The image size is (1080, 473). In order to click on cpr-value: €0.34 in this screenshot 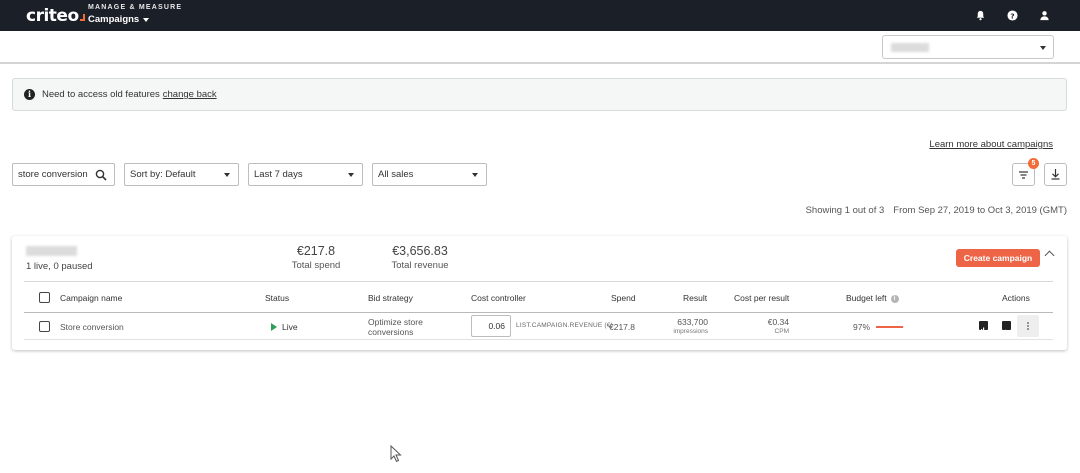, I will do `click(778, 322)`.